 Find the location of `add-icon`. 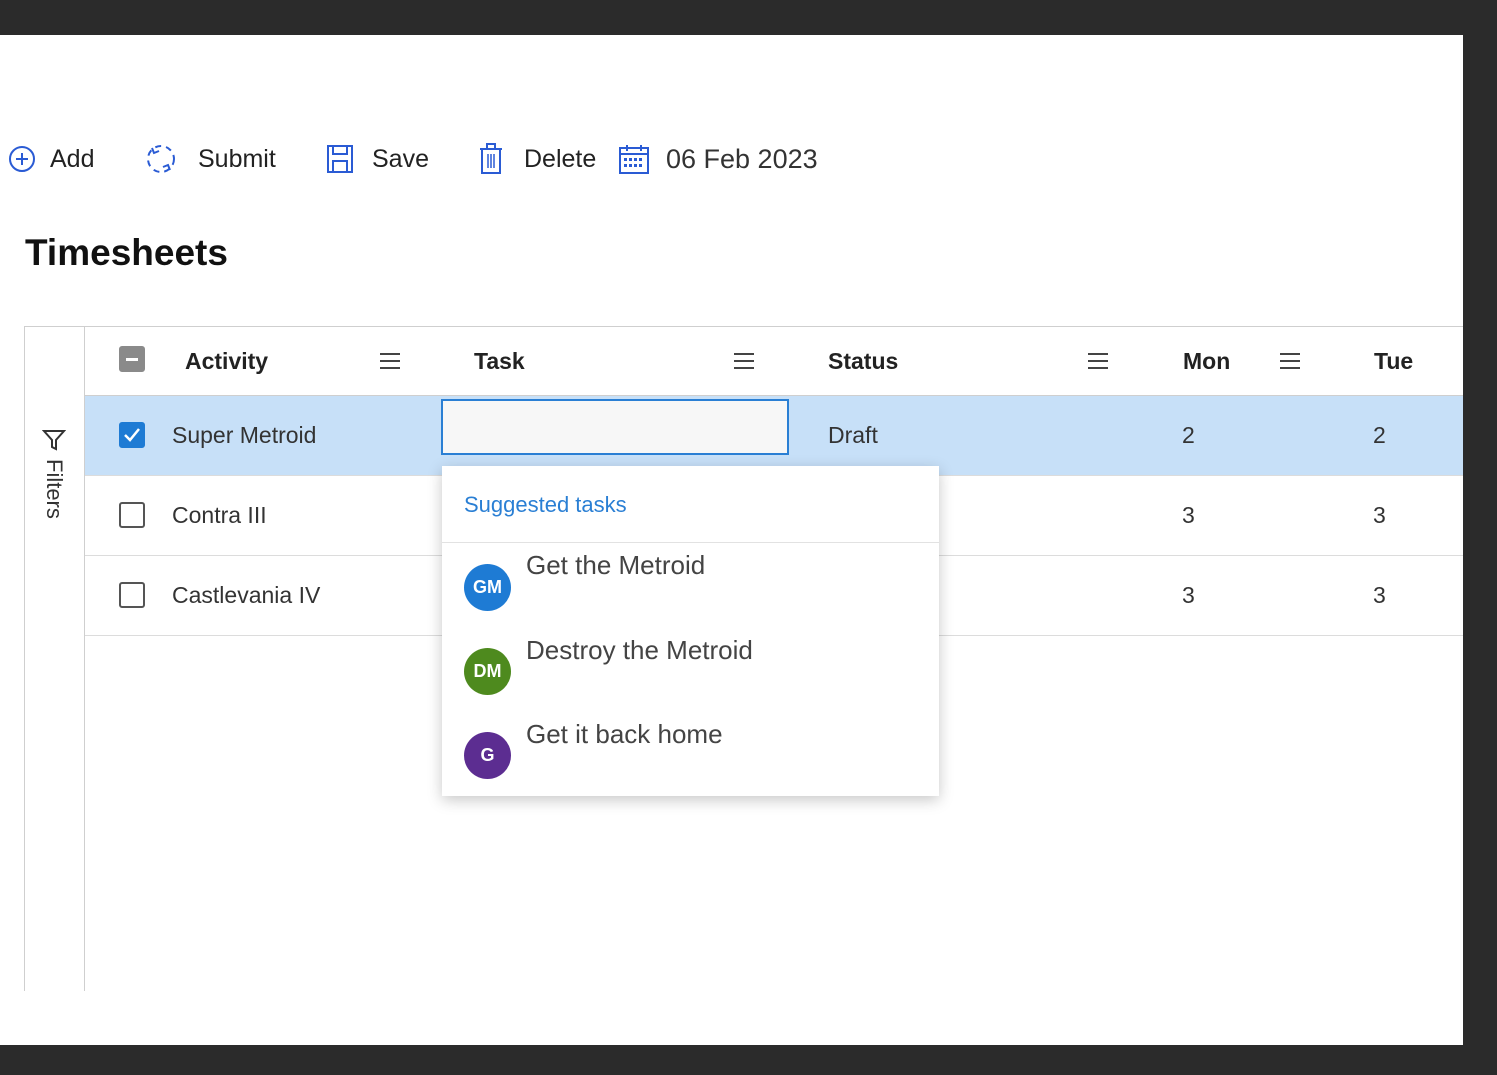

add-icon is located at coordinates (22, 159).